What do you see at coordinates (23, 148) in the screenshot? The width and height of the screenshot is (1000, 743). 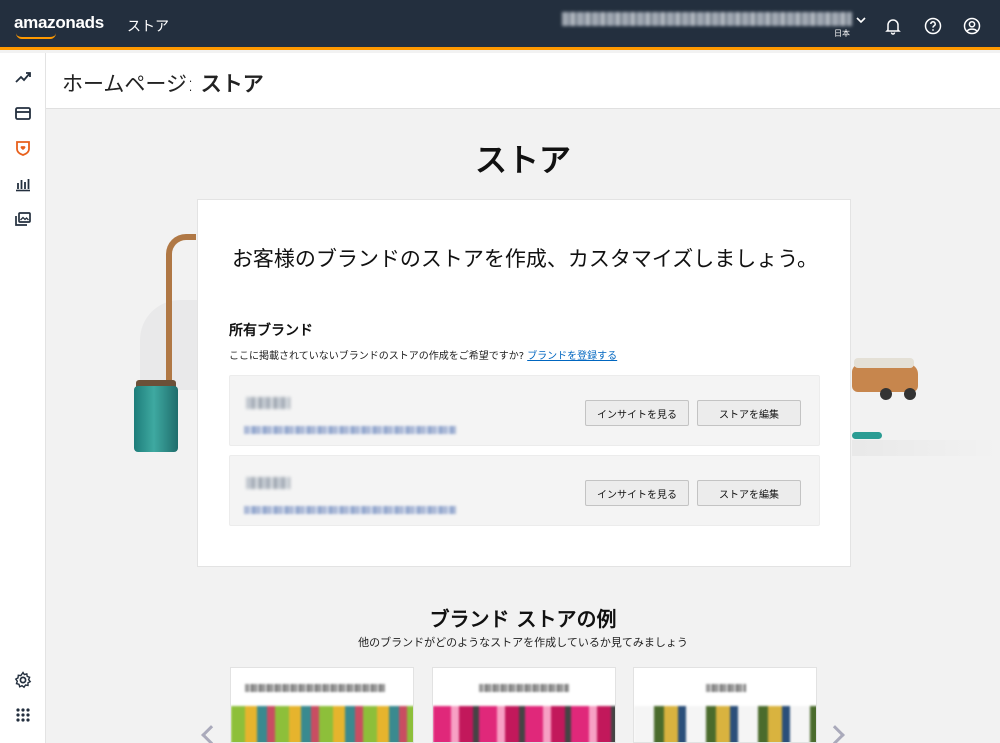 I see `store-icon` at bounding box center [23, 148].